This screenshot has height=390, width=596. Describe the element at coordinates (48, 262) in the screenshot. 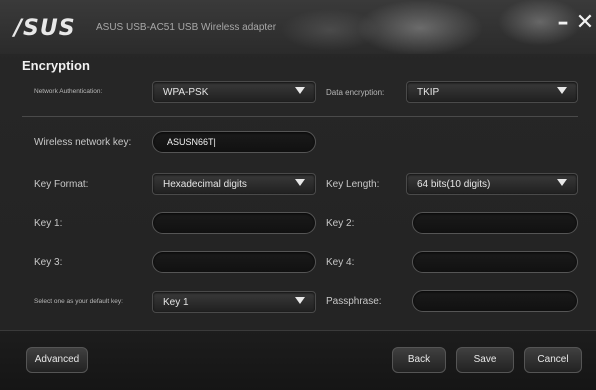

I see `key3-label: Key 3:` at that location.